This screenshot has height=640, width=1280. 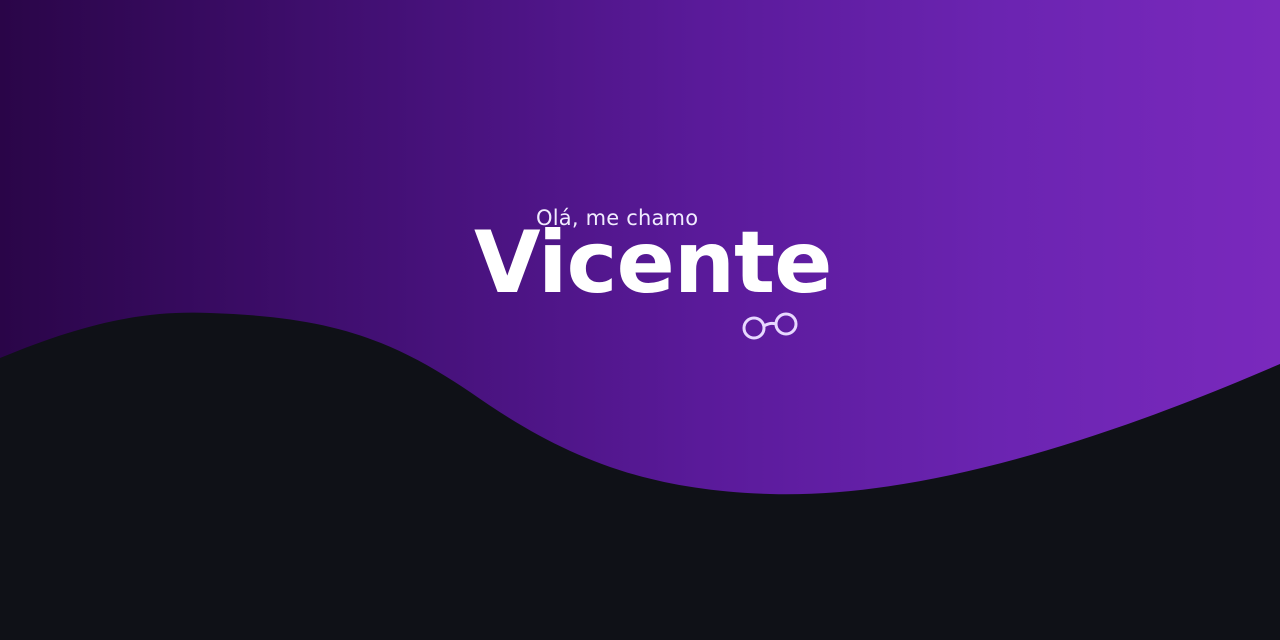 I want to click on glasses-icon, so click(x=770, y=326).